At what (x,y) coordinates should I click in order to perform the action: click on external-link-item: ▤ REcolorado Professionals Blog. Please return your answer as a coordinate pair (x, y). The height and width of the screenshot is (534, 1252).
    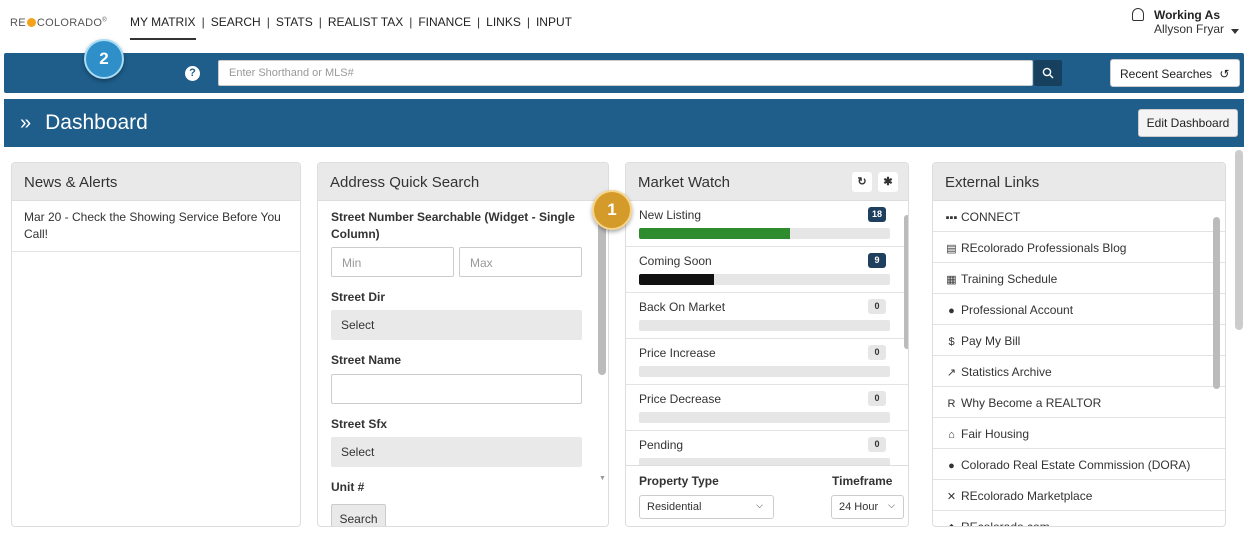
    Looking at the image, I should click on (1079, 247).